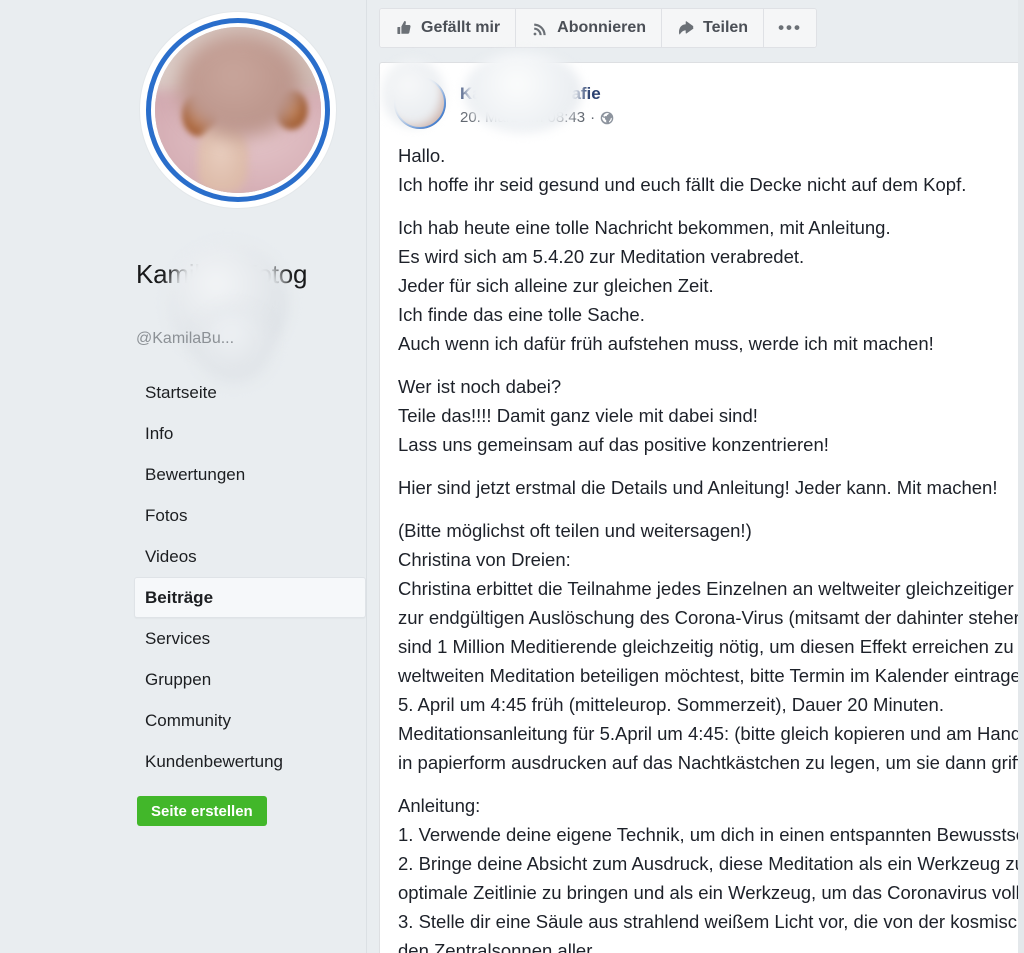 Image resolution: width=1024 pixels, height=953 pixels. I want to click on sidebar-item-services: Services, so click(250, 638).